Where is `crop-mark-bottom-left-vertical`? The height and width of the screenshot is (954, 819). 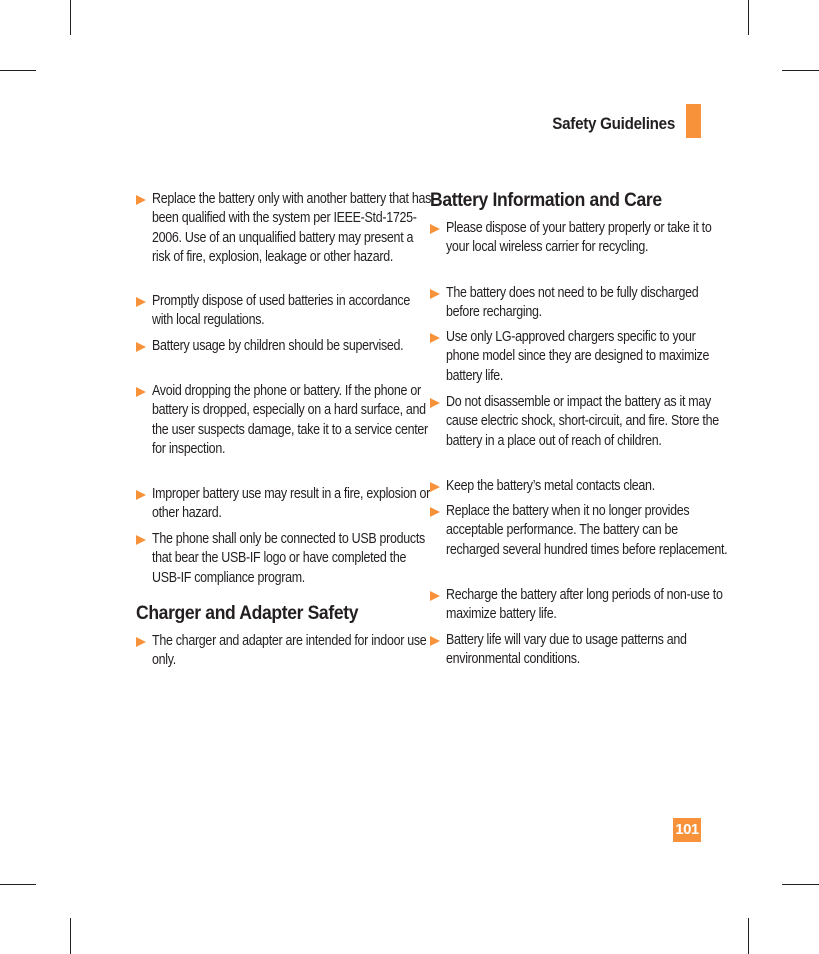 crop-mark-bottom-left-vertical is located at coordinates (70, 936).